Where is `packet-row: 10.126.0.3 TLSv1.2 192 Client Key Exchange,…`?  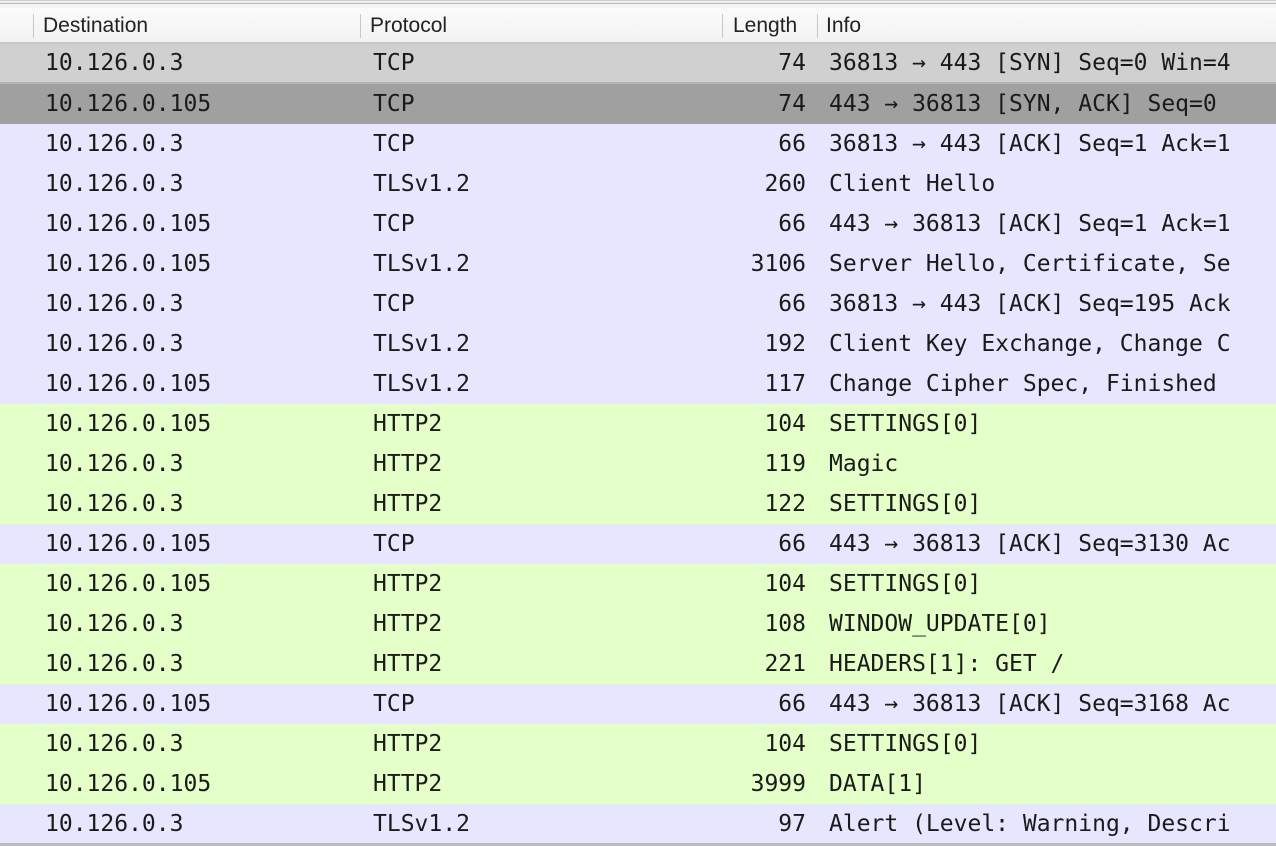 packet-row: 10.126.0.3 TLSv1.2 192 Client Key Exchange,… is located at coordinates (638, 344).